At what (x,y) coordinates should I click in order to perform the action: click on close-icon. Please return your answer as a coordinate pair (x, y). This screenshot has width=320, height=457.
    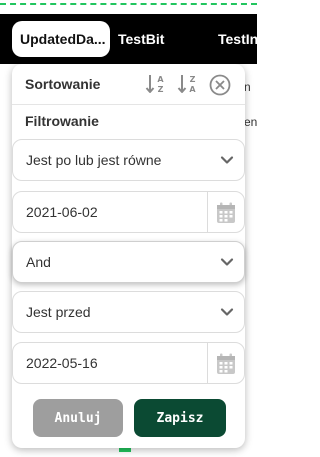
    Looking at the image, I should click on (220, 85).